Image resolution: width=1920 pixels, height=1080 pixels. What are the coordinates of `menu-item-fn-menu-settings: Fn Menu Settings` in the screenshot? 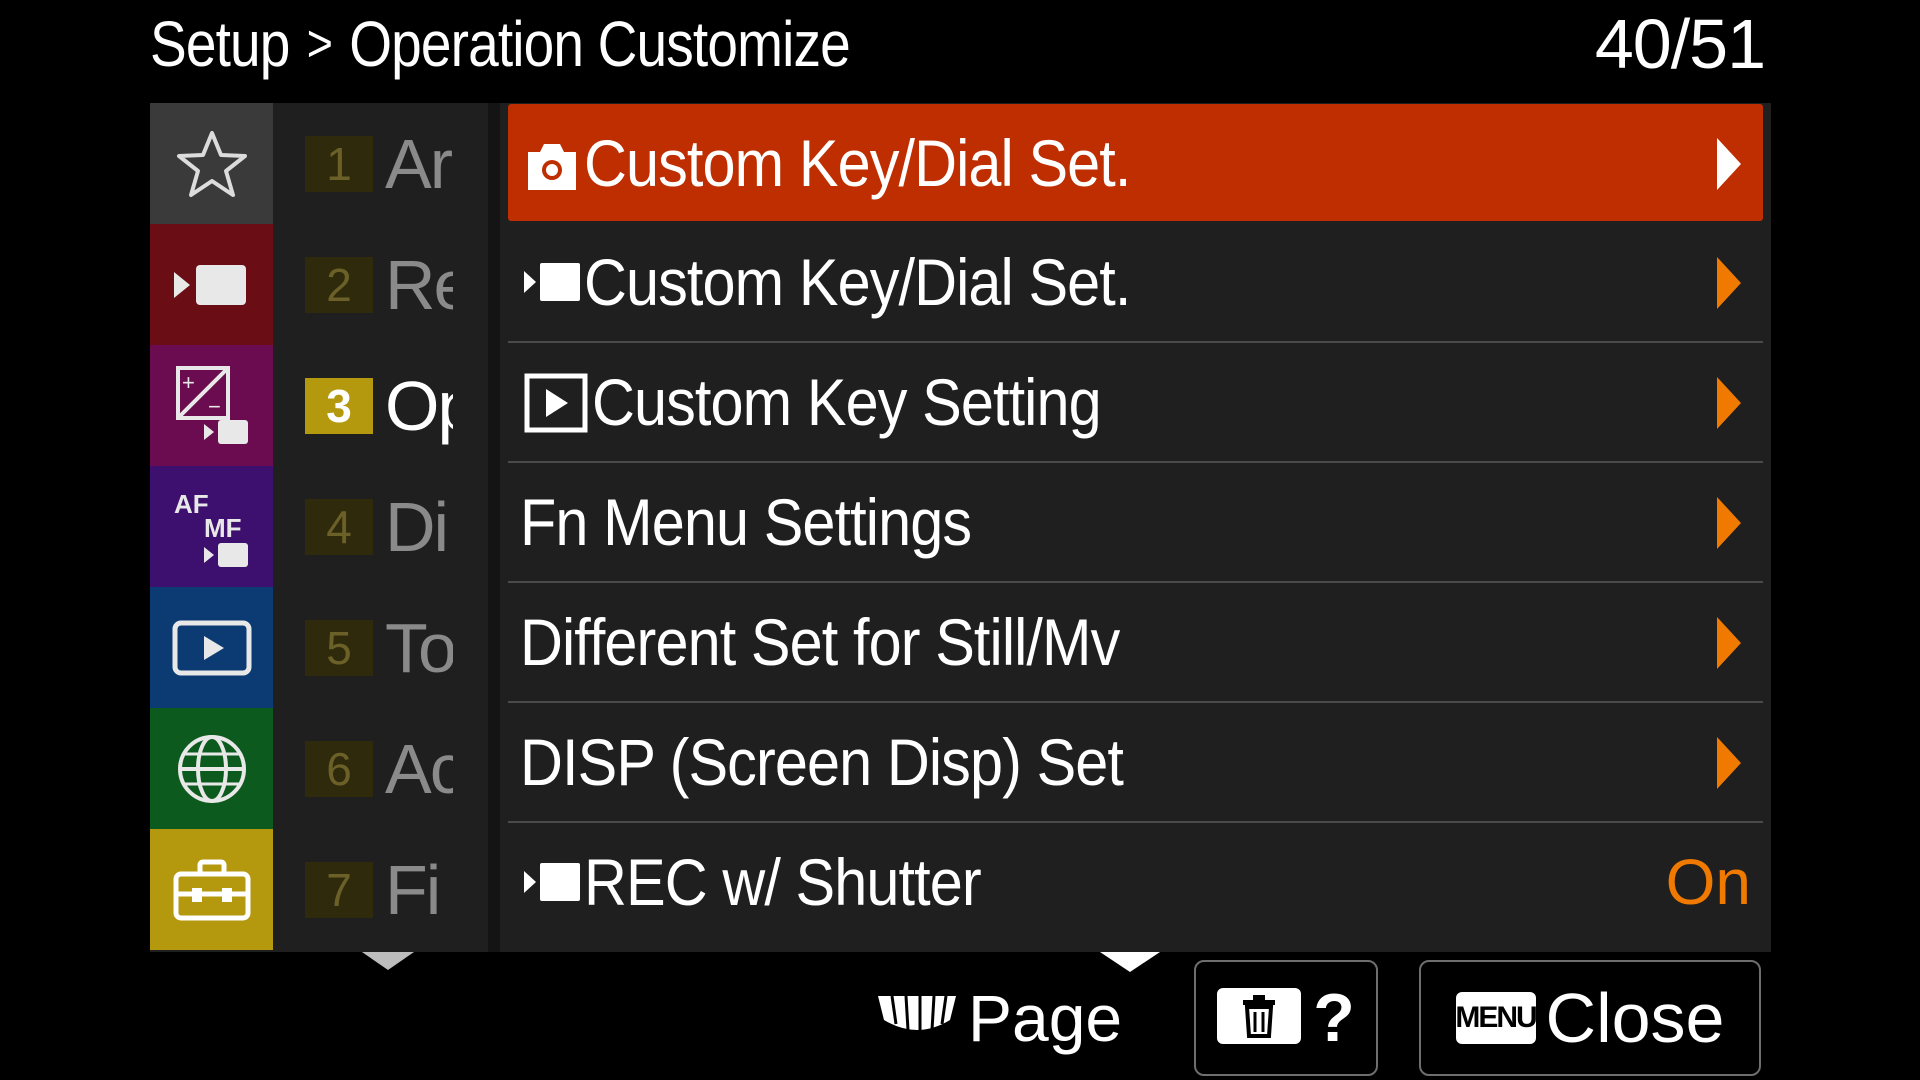 It's located at (1135, 523).